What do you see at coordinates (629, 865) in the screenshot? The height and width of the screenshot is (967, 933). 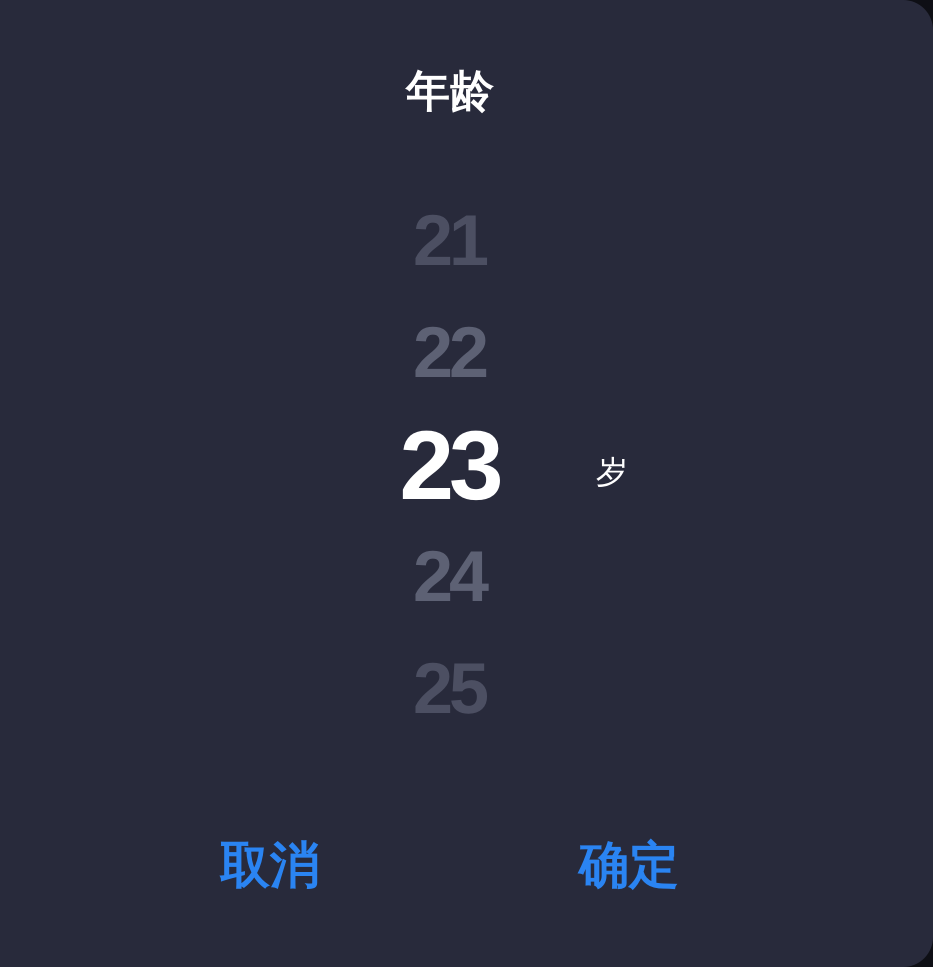 I see `confirm-button: 确定` at bounding box center [629, 865].